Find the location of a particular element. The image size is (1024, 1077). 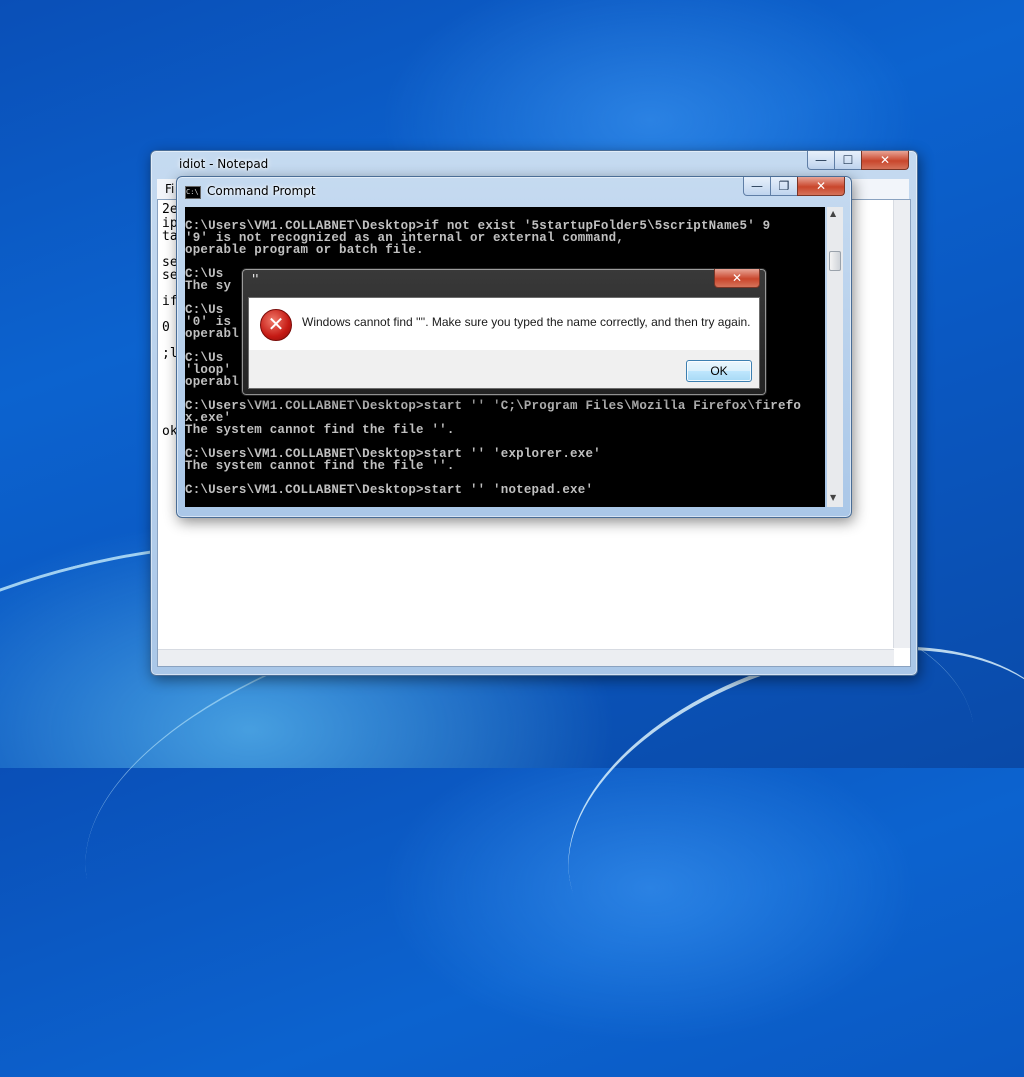

cmd-scroll-thumb is located at coordinates (835, 261).